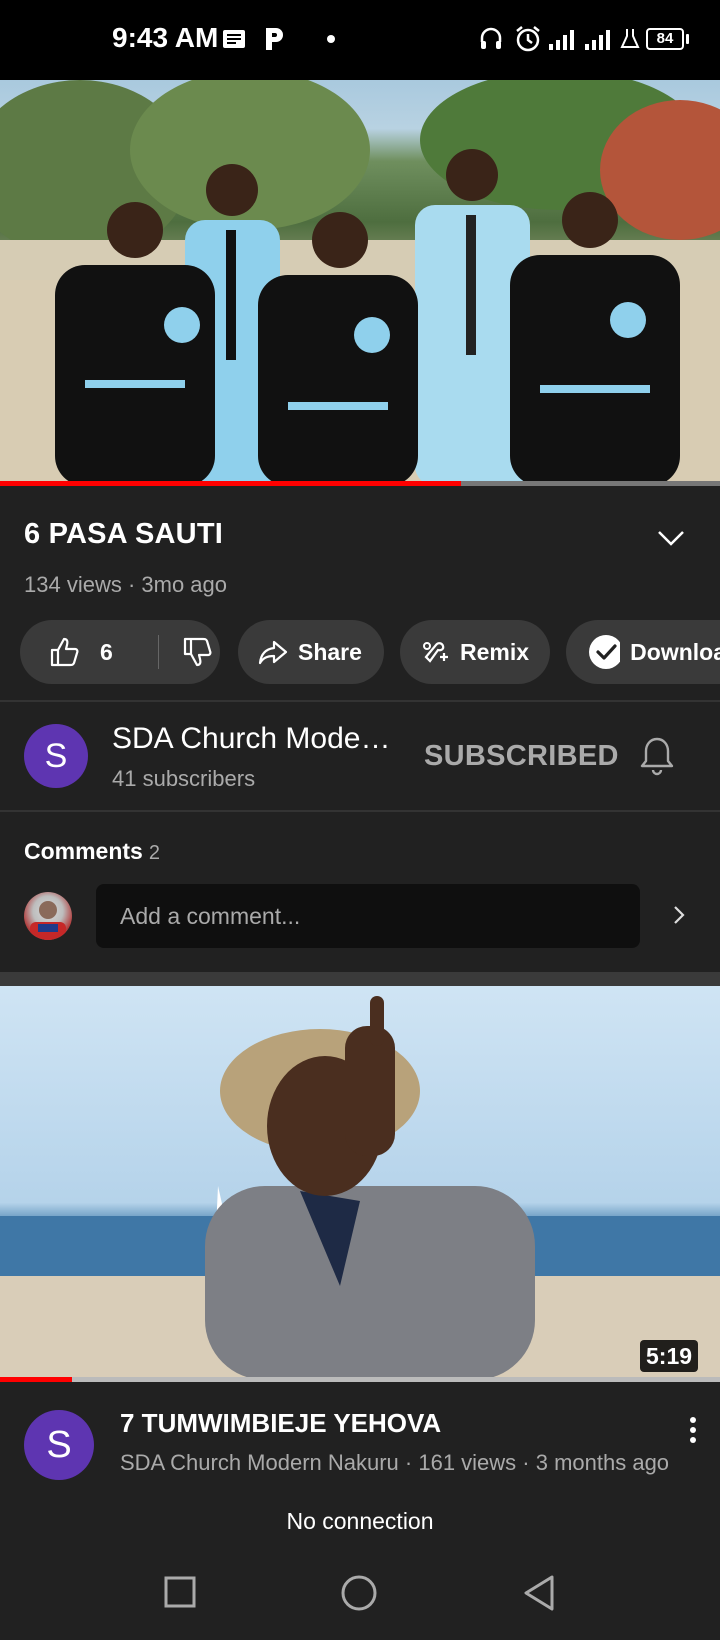 The image size is (720, 1640). I want to click on like-count: 6, so click(106, 651).